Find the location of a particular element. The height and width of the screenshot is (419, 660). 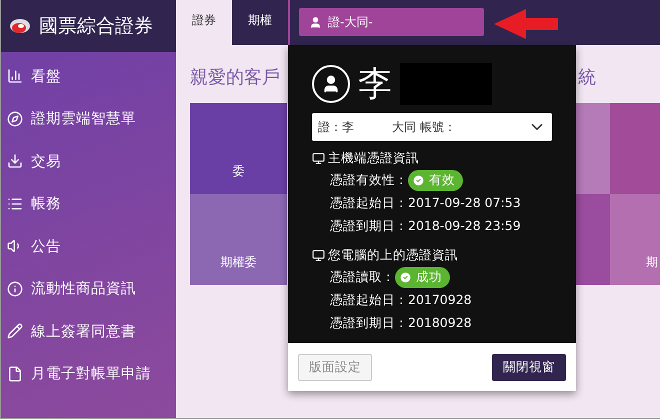

field-text: 憑證到期日：2018-09-28 23:59 is located at coordinates (425, 226).